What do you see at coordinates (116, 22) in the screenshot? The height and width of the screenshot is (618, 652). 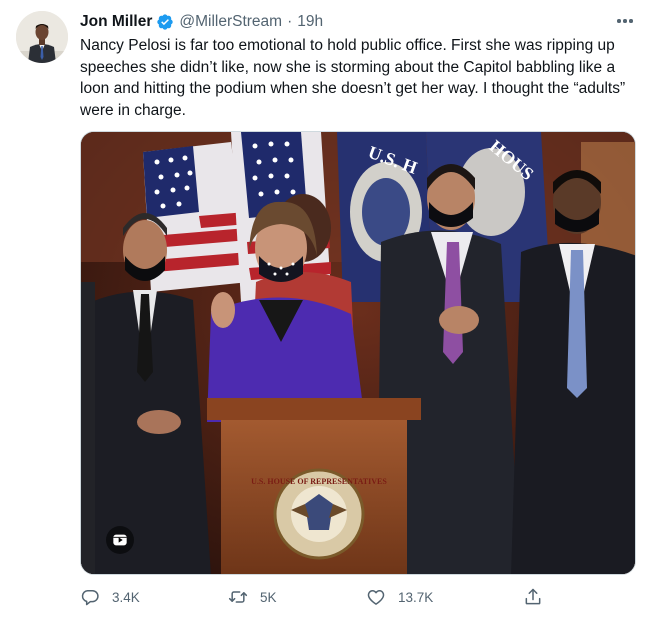 I see `author-name: Jon Miller` at bounding box center [116, 22].